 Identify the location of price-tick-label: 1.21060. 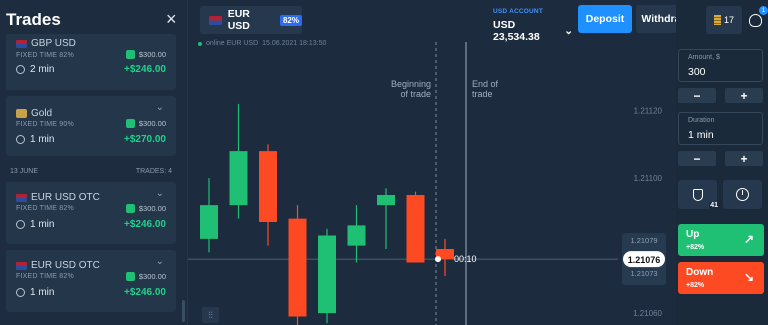
(647, 313).